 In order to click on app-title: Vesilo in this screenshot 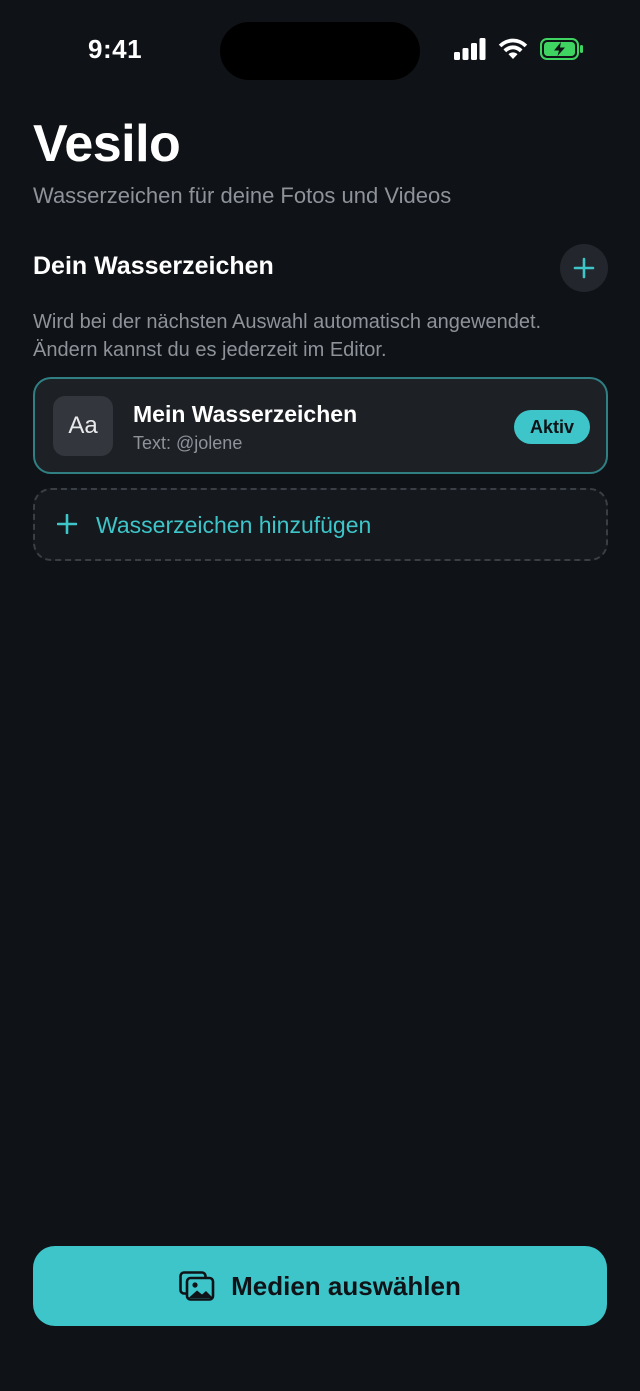, I will do `click(107, 144)`.